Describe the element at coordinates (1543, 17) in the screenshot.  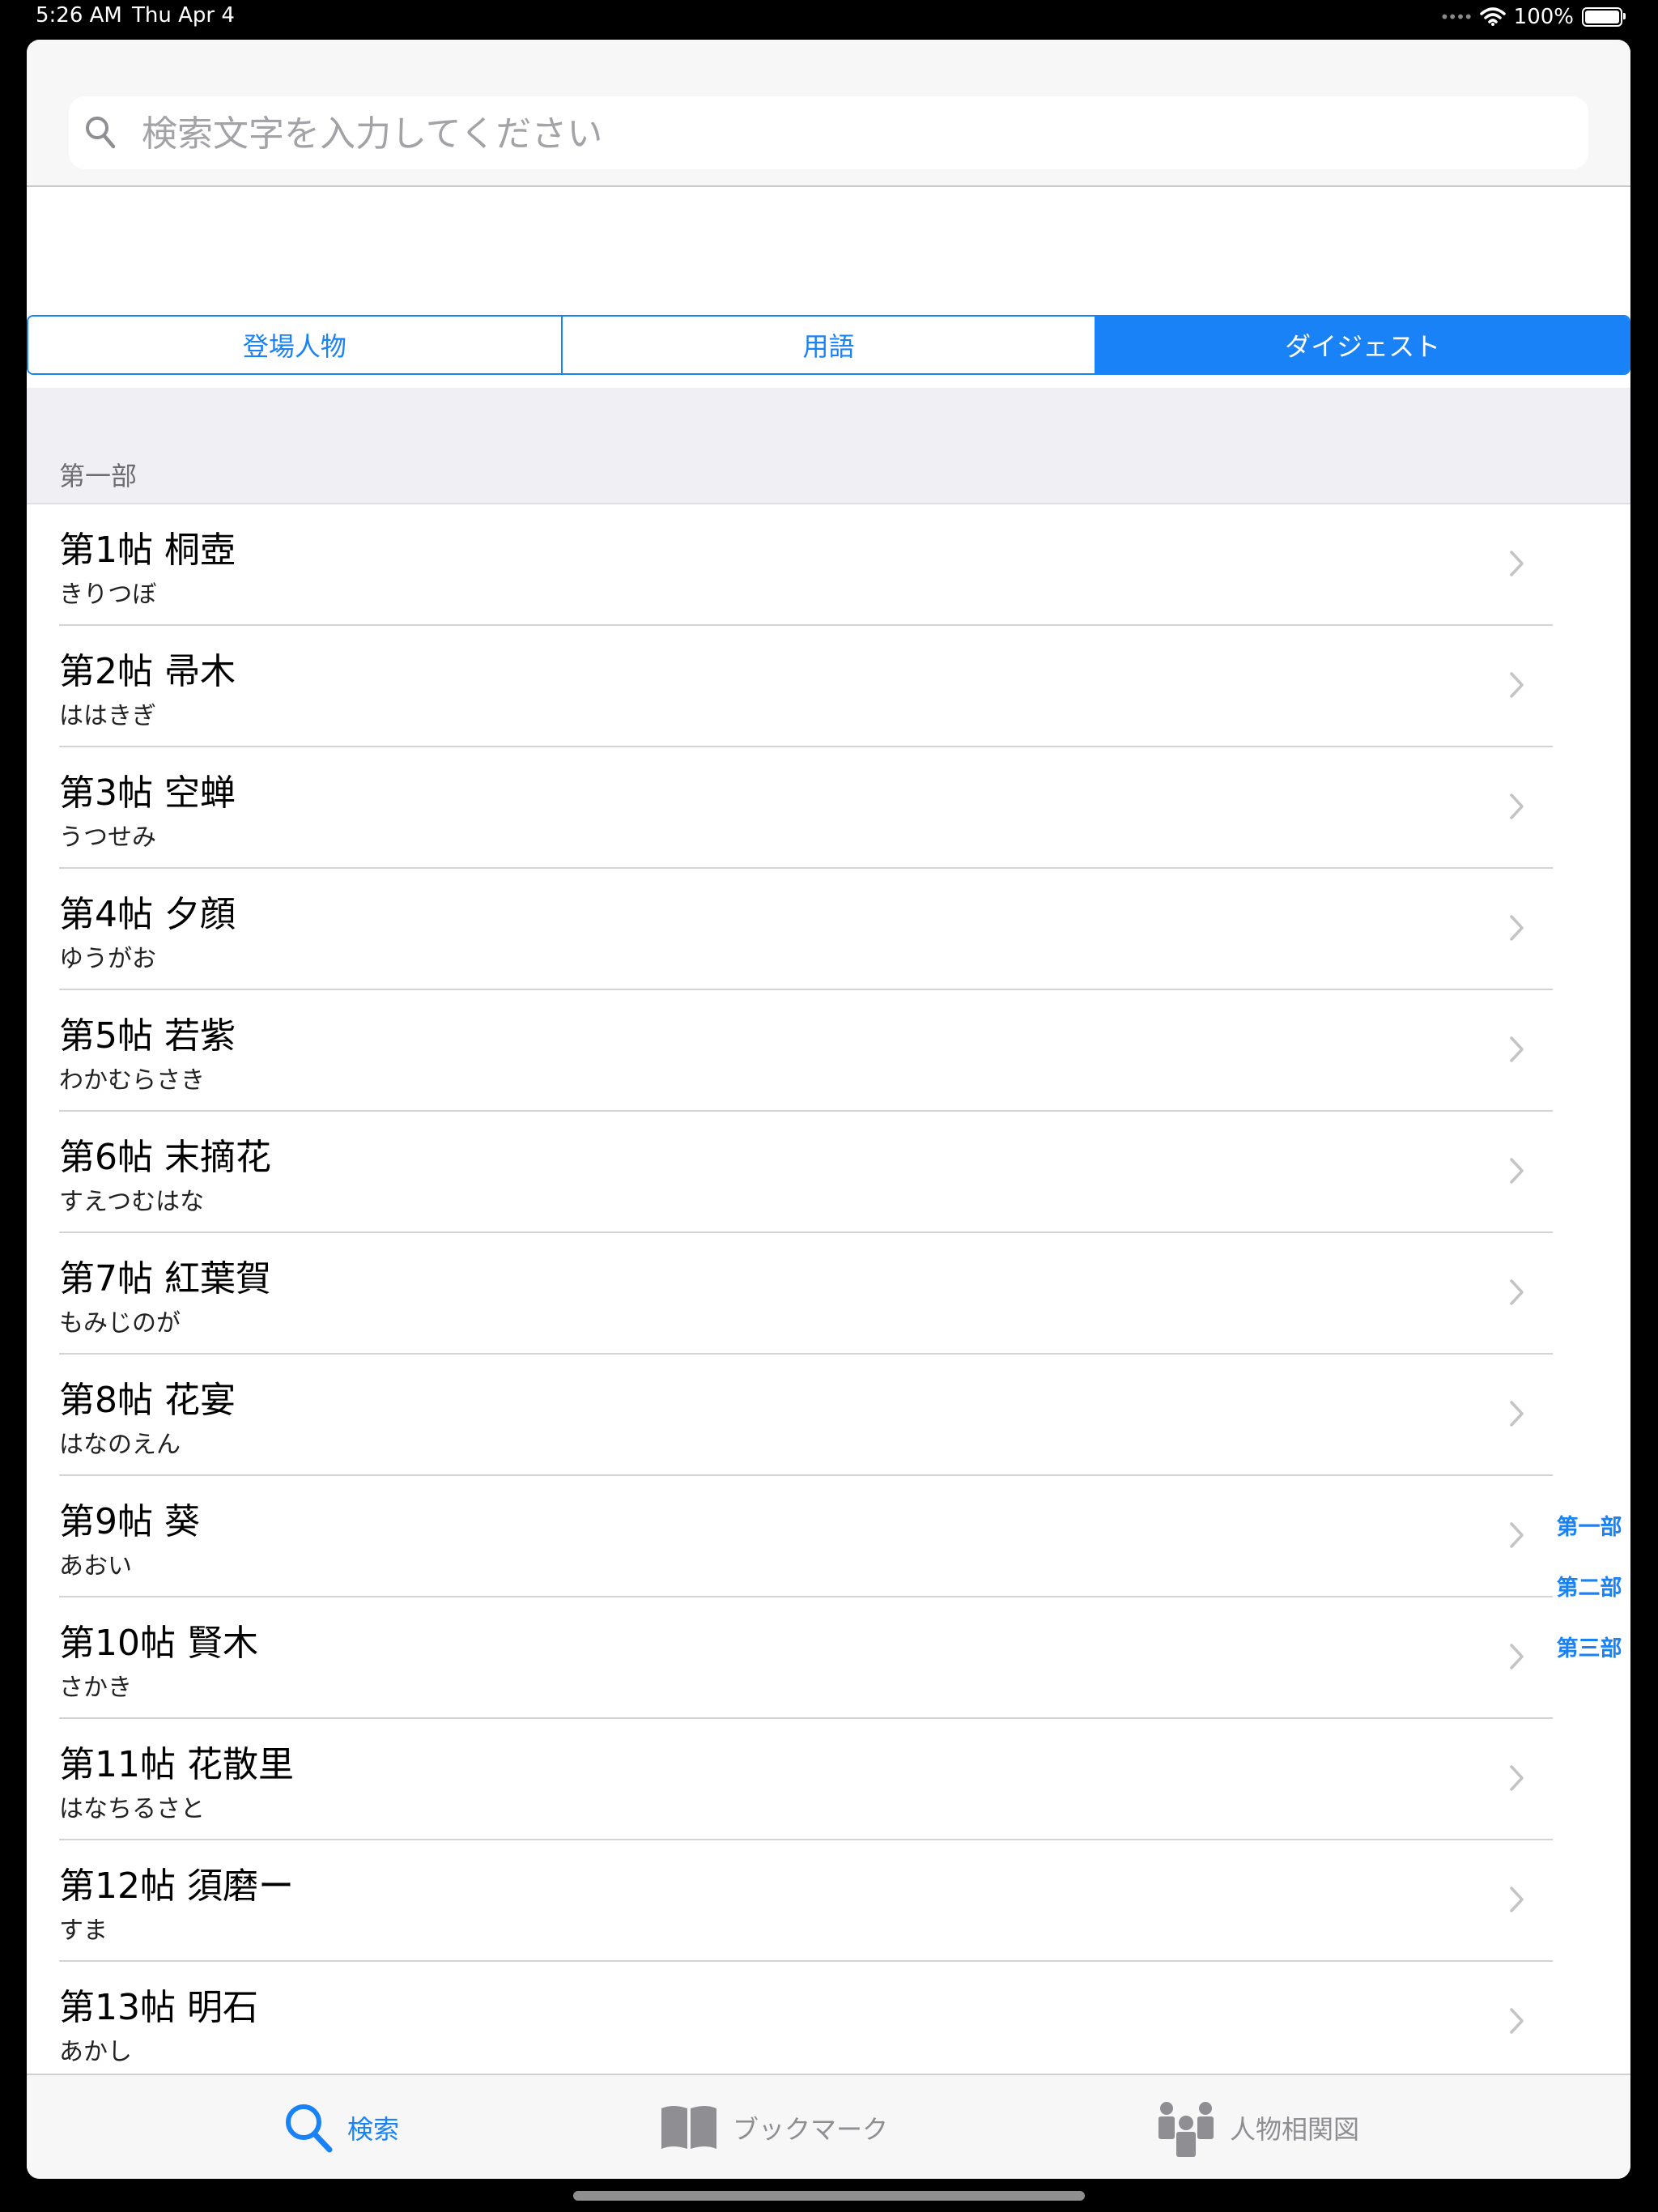
I see `battery-percent: 100%` at that location.